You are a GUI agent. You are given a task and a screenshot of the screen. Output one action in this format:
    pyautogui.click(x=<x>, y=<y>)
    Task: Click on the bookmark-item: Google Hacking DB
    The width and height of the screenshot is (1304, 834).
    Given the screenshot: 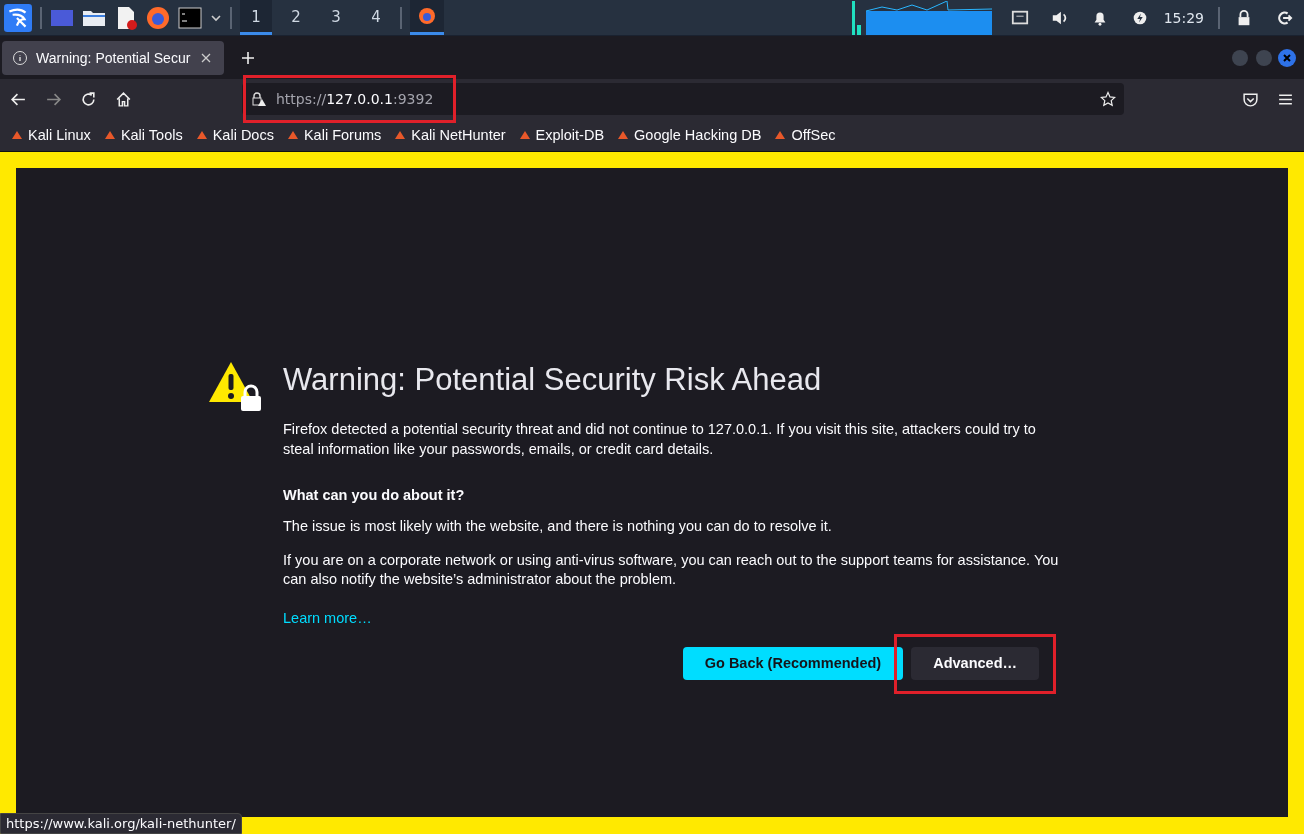 What is the action you would take?
    pyautogui.click(x=689, y=135)
    